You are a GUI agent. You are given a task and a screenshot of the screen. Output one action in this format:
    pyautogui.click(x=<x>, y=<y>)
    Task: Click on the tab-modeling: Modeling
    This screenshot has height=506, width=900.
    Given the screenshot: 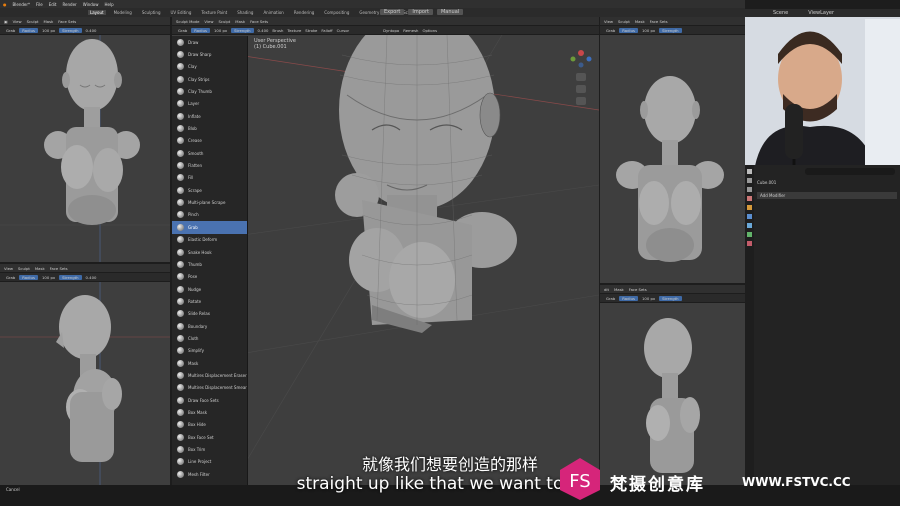 What is the action you would take?
    pyautogui.click(x=123, y=12)
    